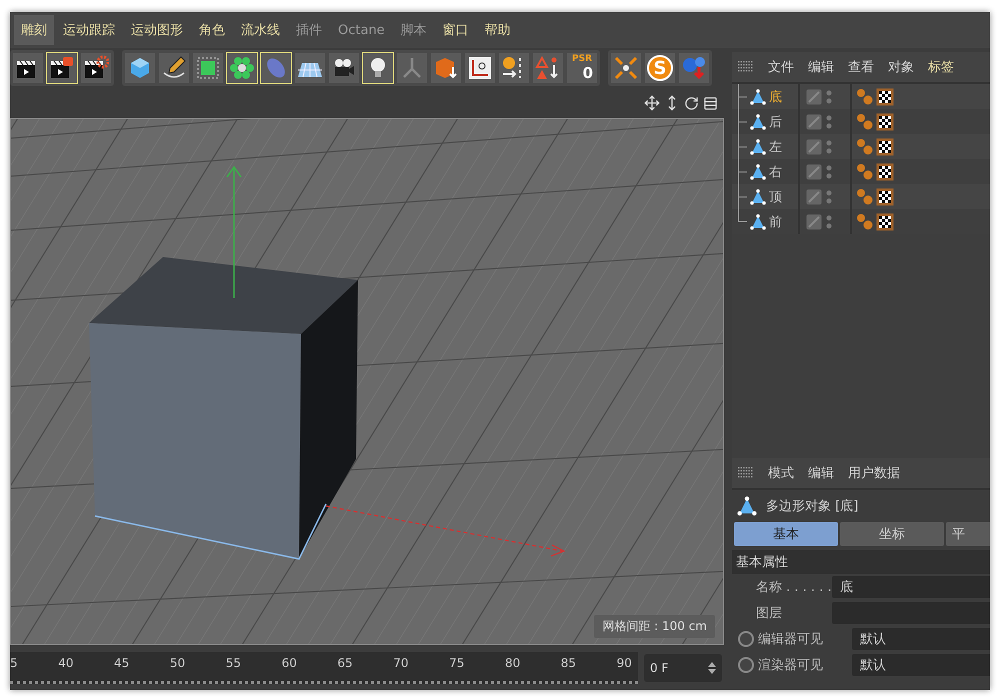 Image resolution: width=1000 pixels, height=697 pixels. Describe the element at coordinates (624, 663) in the screenshot. I see `frame-number: 90` at that location.